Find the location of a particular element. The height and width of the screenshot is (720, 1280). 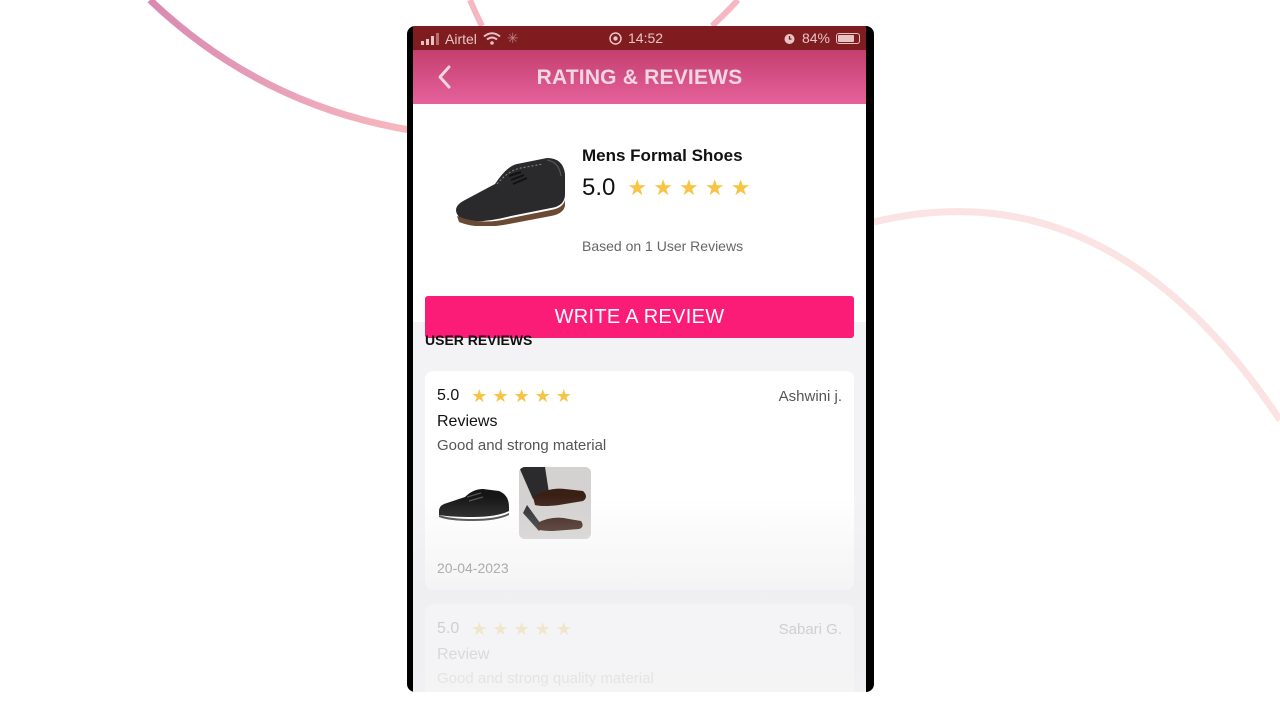

status-bar: Airtel ✳ 14:52 84% is located at coordinates (639, 38).